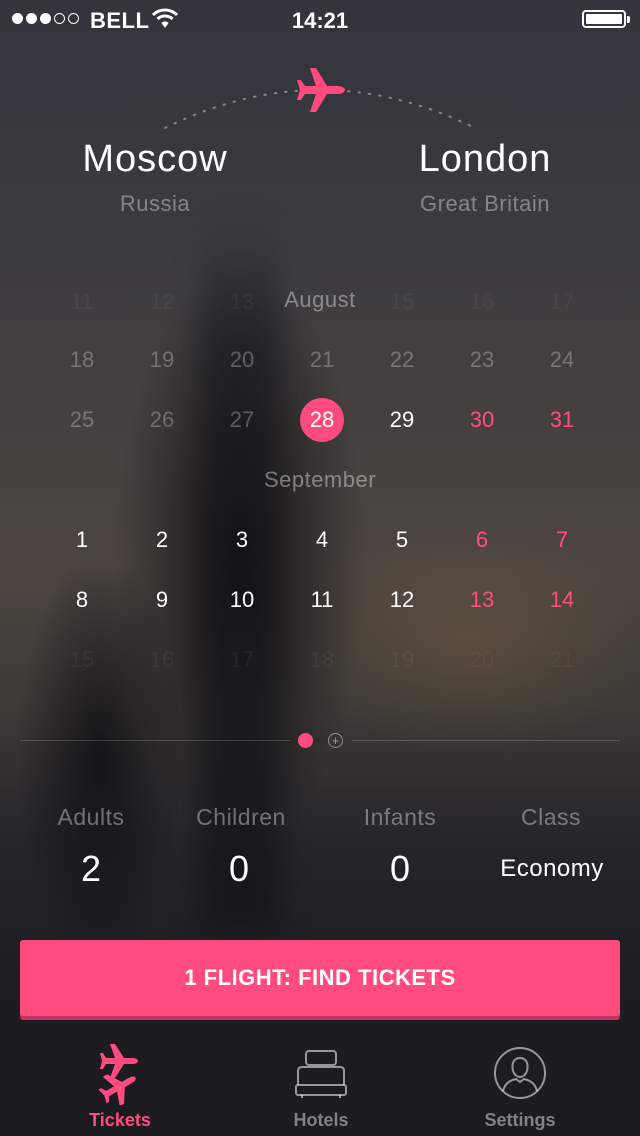 Image resolution: width=640 pixels, height=1136 pixels. Describe the element at coordinates (485, 159) in the screenshot. I see `arrival-city: London` at that location.